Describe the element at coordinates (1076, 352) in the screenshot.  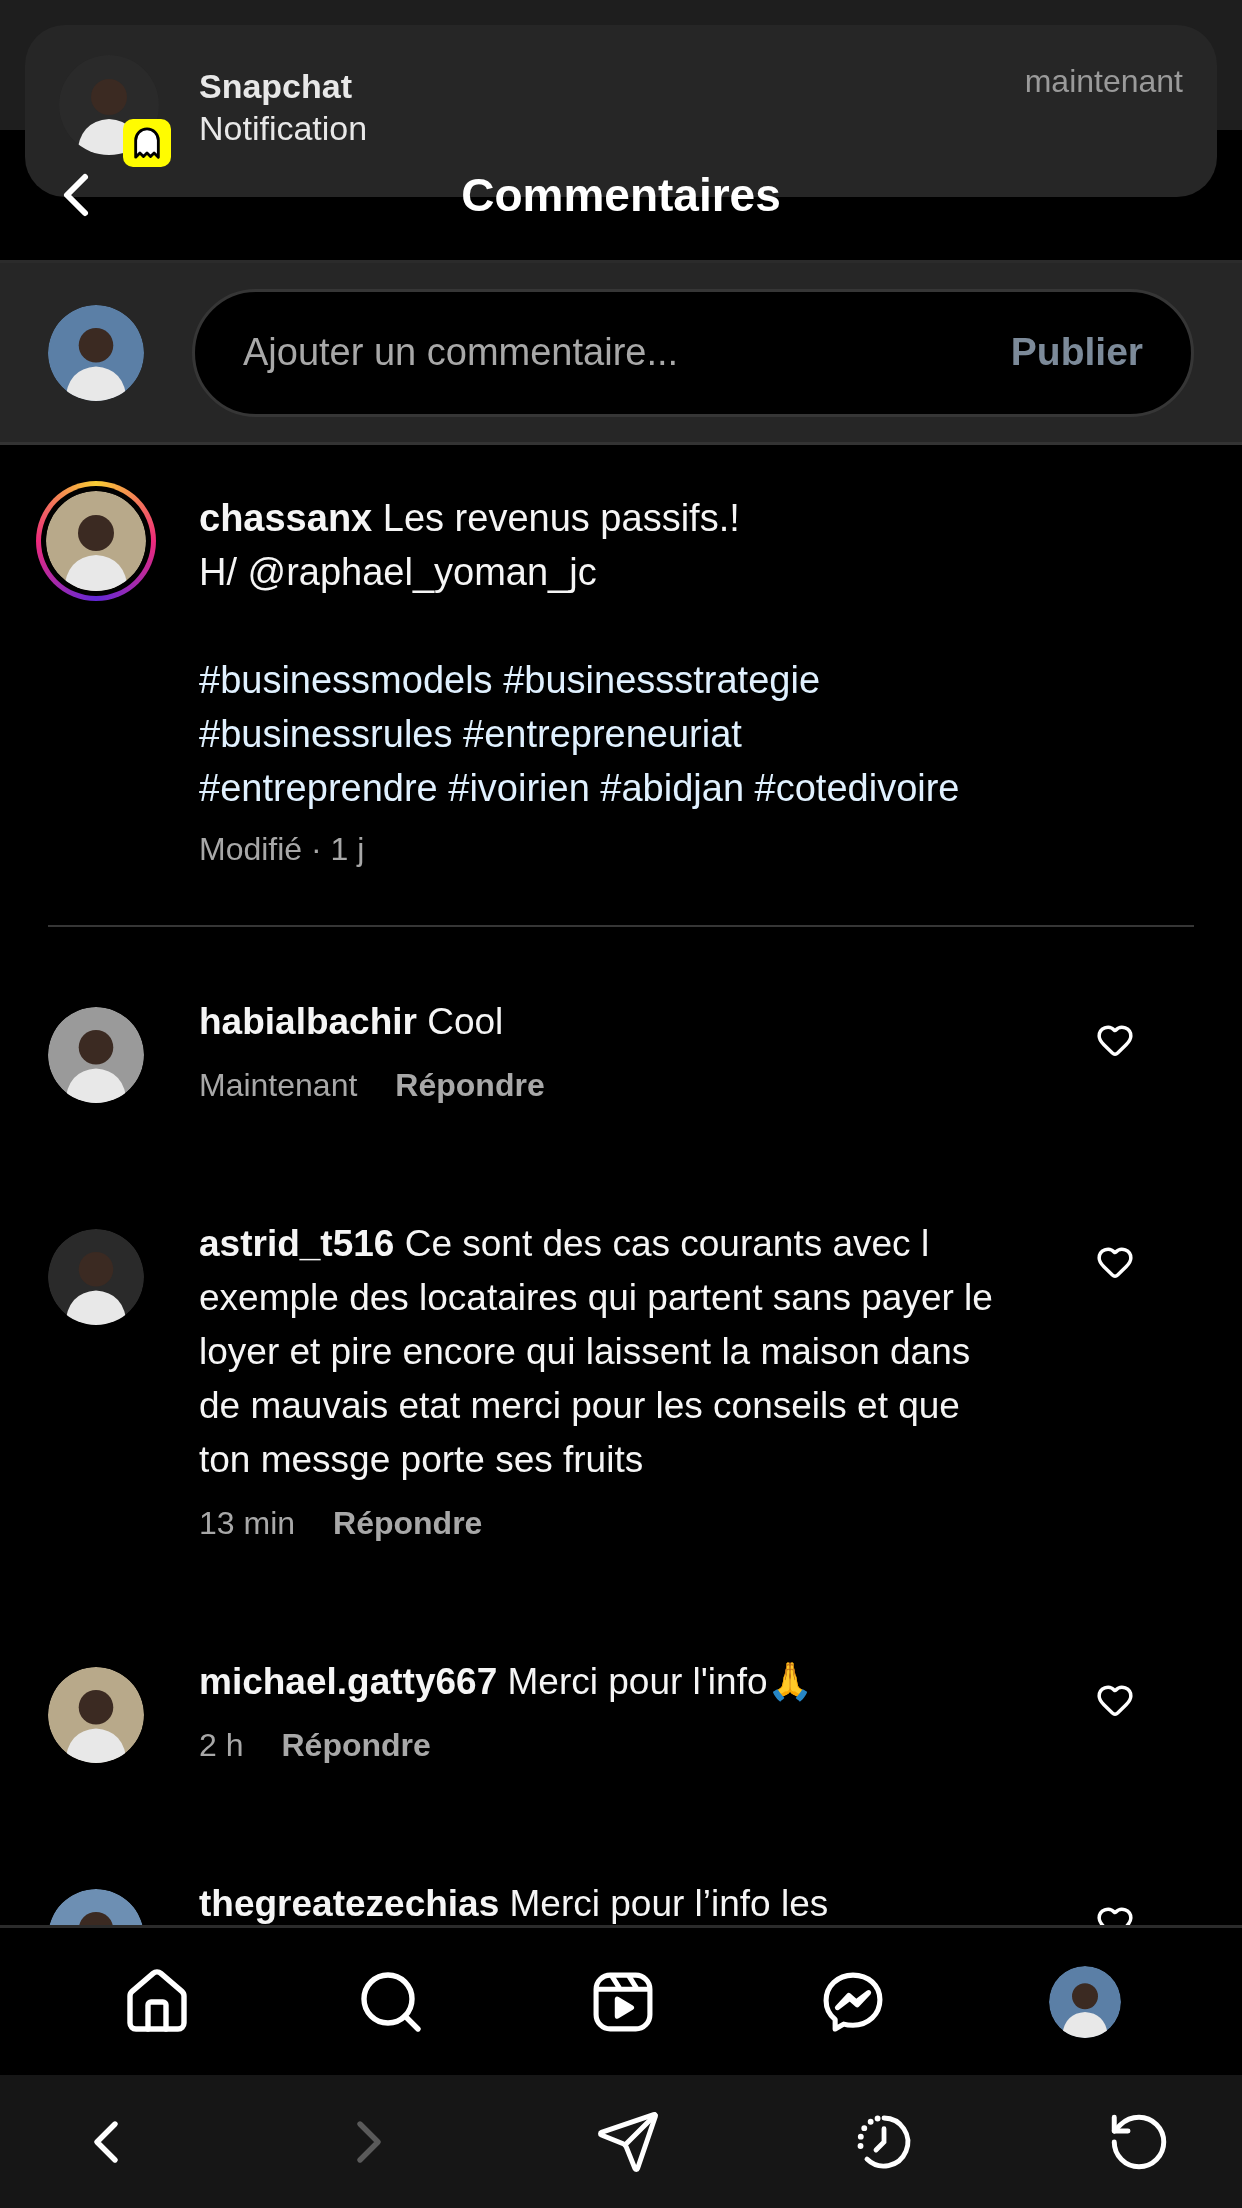
I see `publish-button: Publier` at that location.